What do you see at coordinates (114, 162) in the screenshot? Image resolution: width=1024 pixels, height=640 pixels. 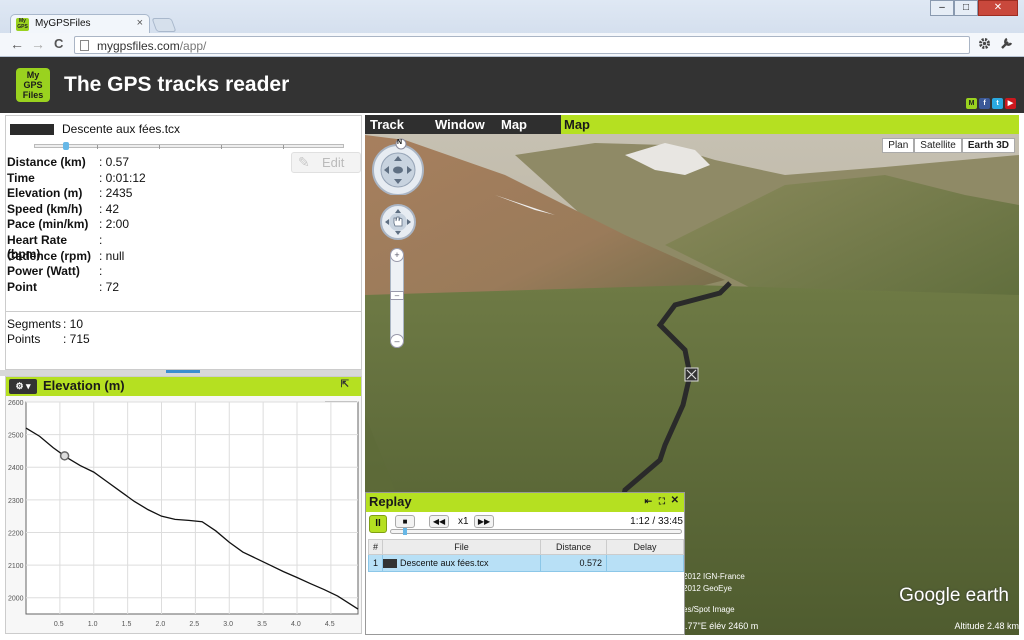 I see `stat-value: : 0.57` at bounding box center [114, 162].